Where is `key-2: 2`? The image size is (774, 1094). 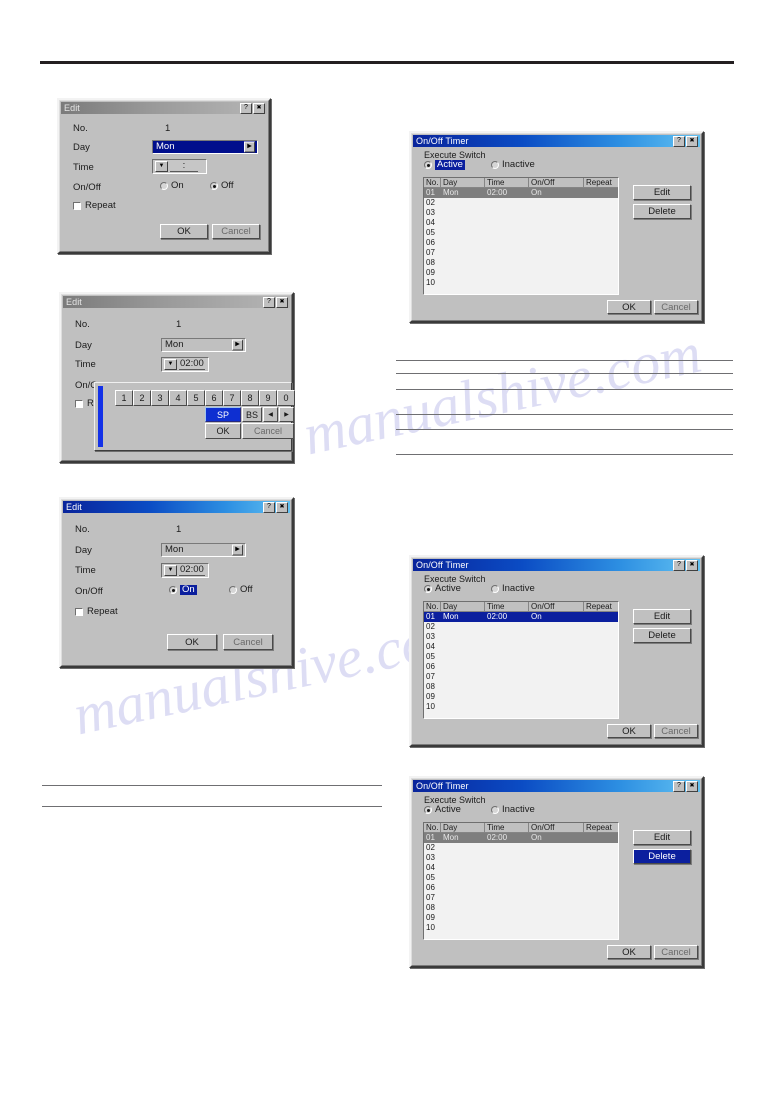
key-2: 2 is located at coordinates (142, 398).